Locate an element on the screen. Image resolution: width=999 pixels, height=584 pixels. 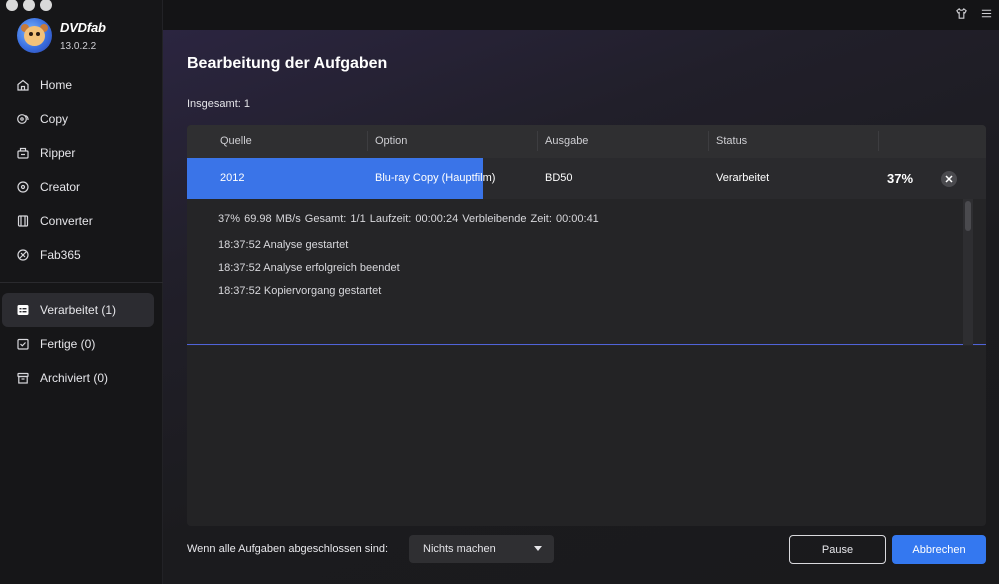
sidebar-item-label: Fertige (0) is located at coordinates (68, 344).